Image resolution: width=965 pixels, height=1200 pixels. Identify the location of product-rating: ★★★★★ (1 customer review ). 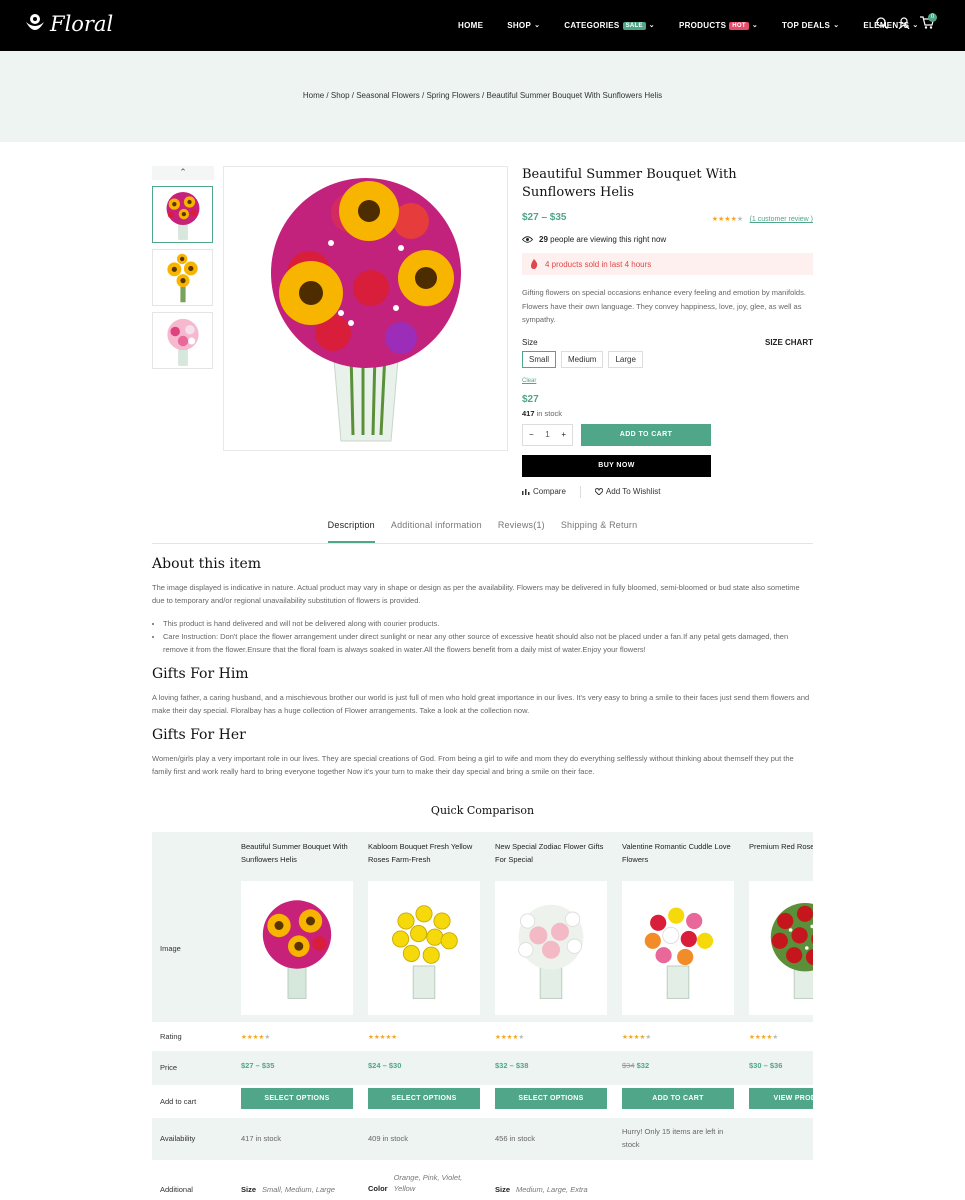
(762, 217).